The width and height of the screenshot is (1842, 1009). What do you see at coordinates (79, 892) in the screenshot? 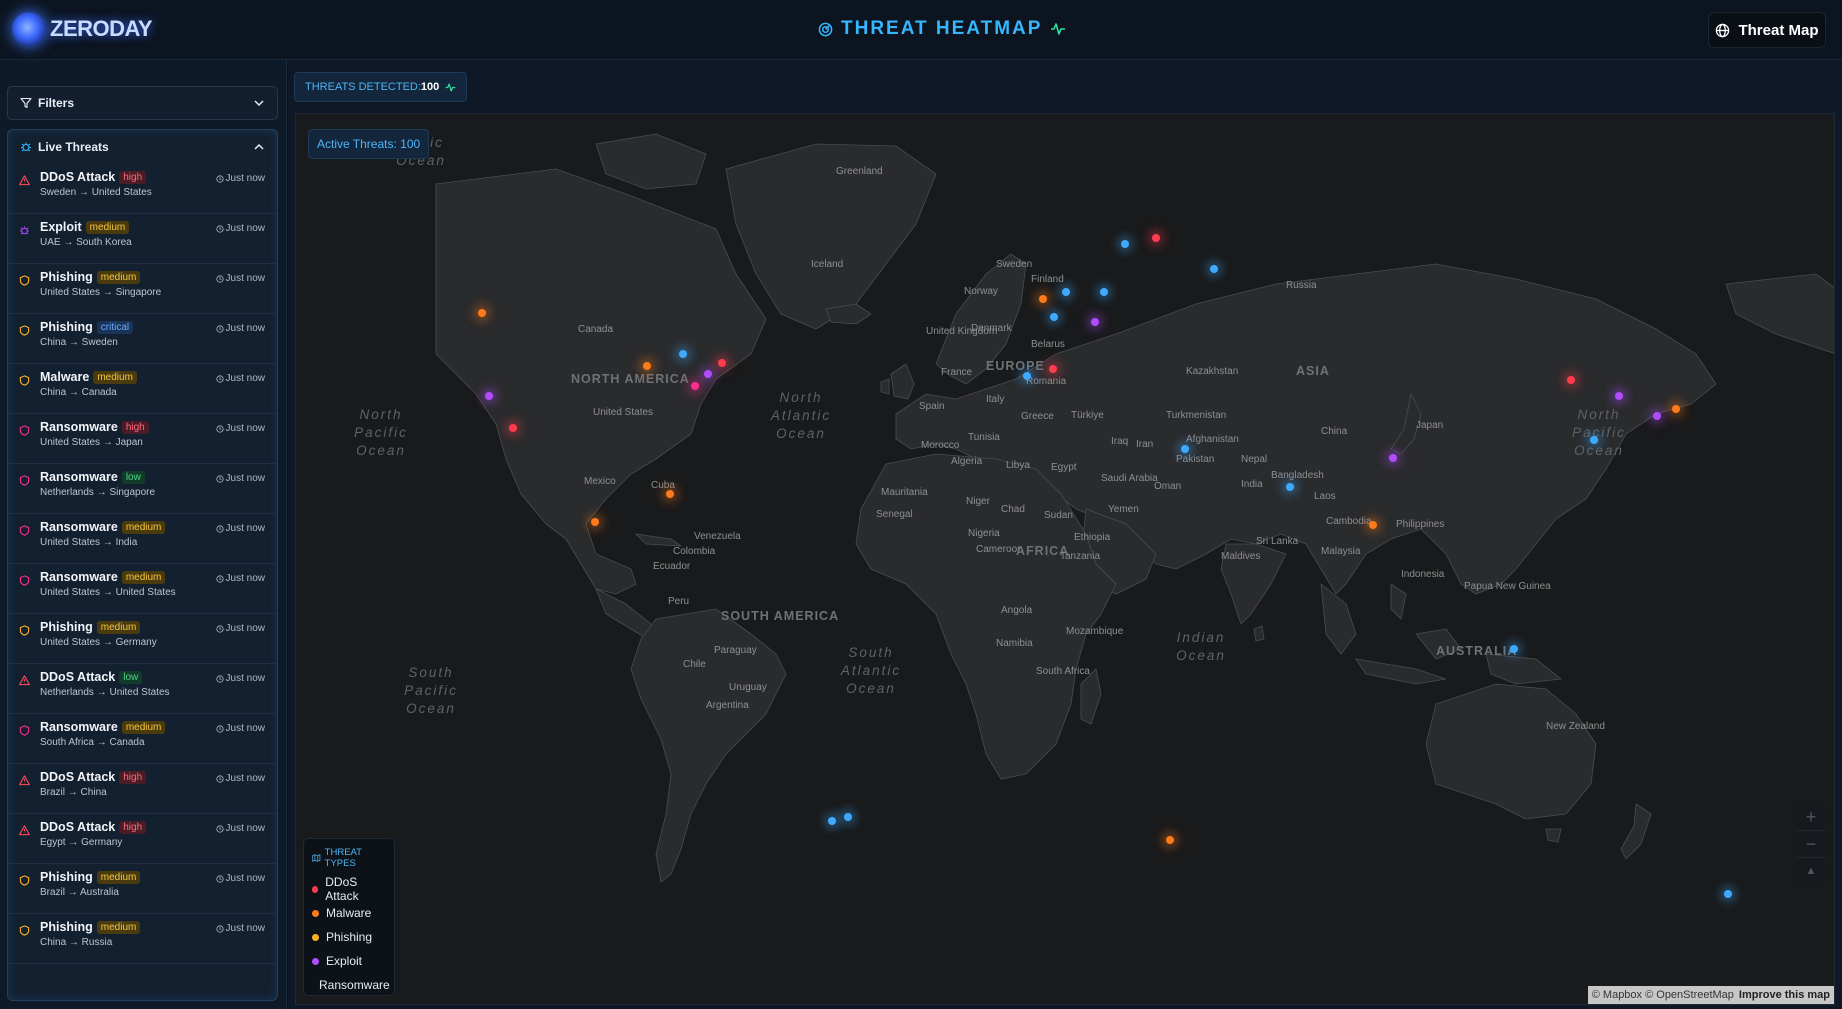
I see `threat-route: Brazil → Australia` at bounding box center [79, 892].